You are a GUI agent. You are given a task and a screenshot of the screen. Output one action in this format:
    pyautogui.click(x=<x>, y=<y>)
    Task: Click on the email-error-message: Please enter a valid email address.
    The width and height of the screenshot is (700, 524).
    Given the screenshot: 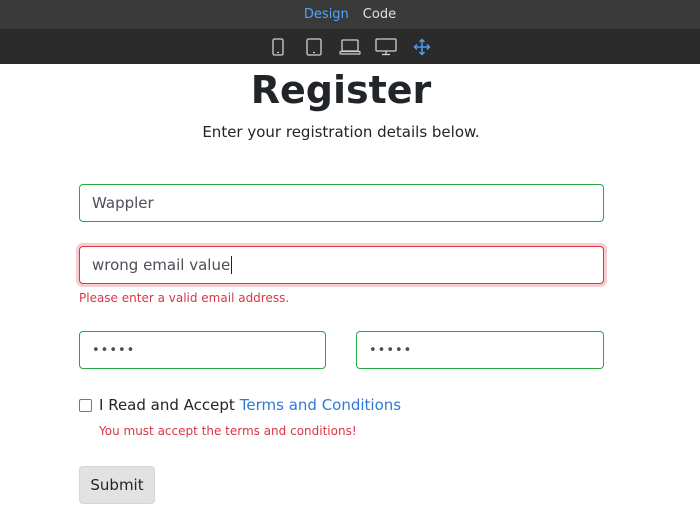 What is the action you would take?
    pyautogui.click(x=184, y=298)
    